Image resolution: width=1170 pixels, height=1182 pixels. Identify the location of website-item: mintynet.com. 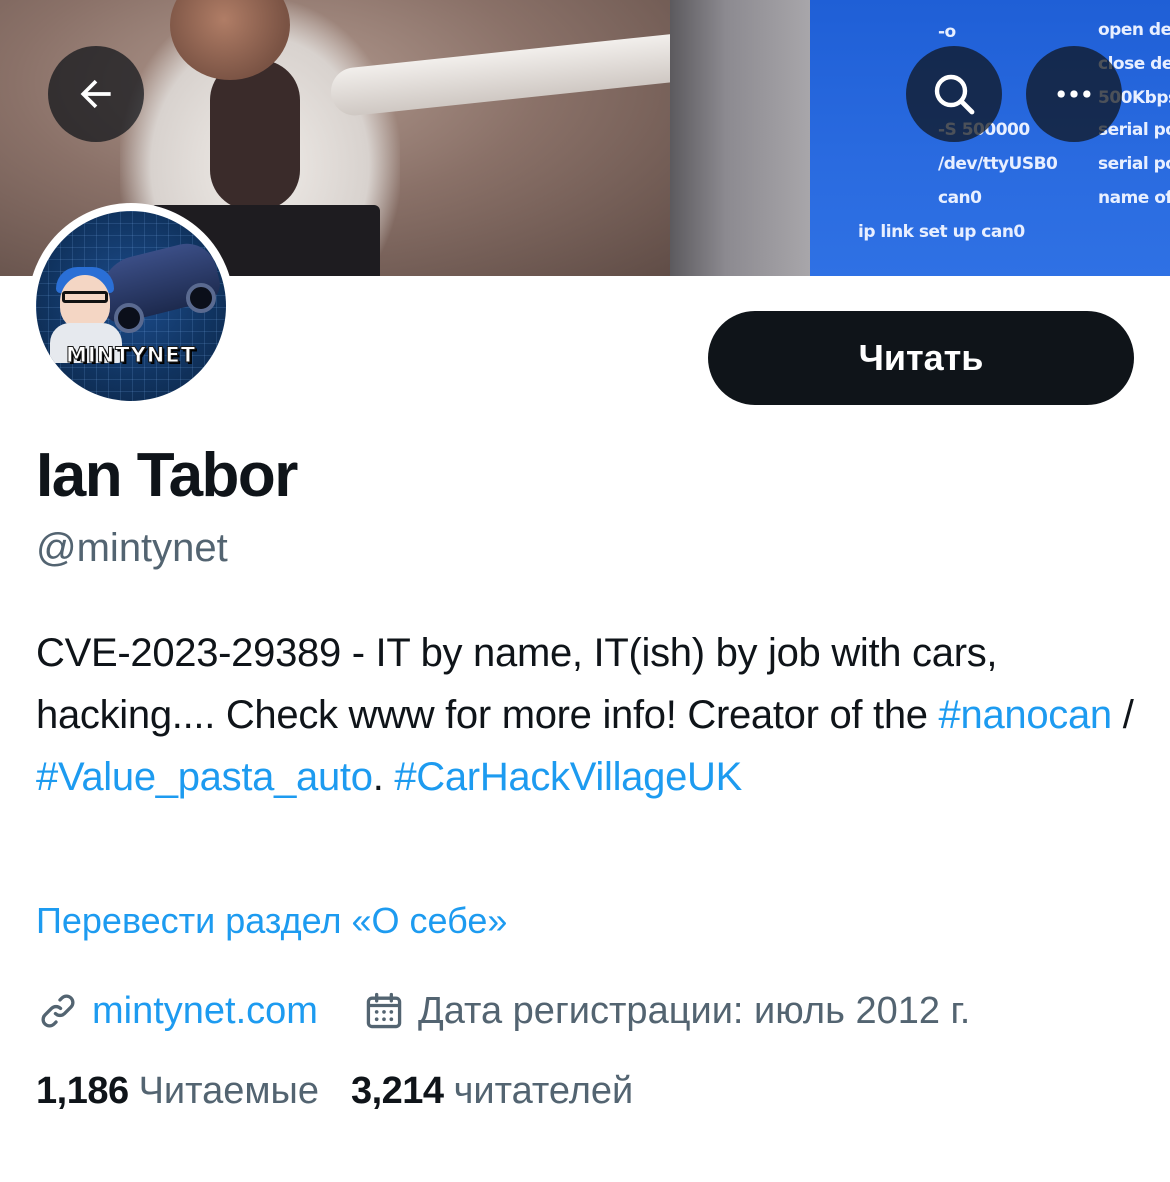
(177, 1011).